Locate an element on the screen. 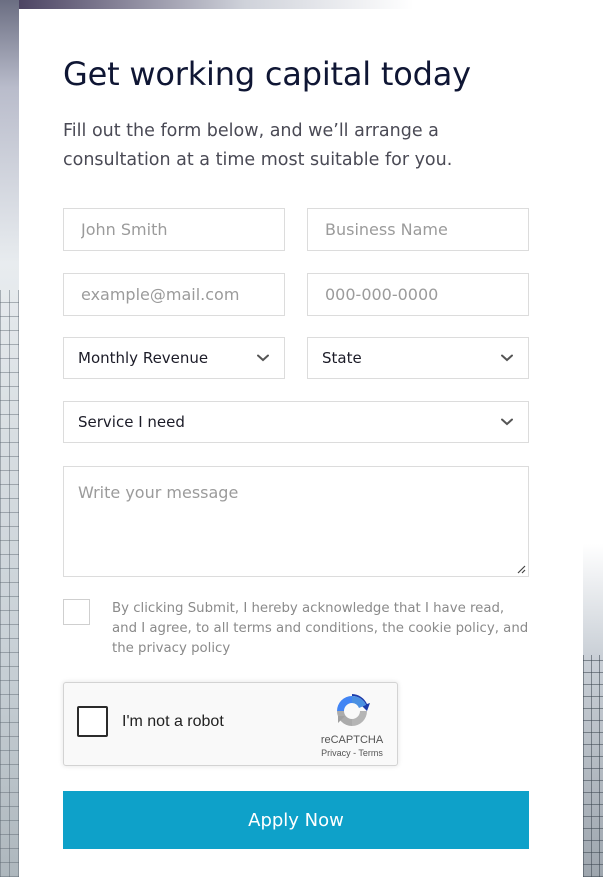 This screenshot has width=603, height=877. state-value: State is located at coordinates (342, 358).